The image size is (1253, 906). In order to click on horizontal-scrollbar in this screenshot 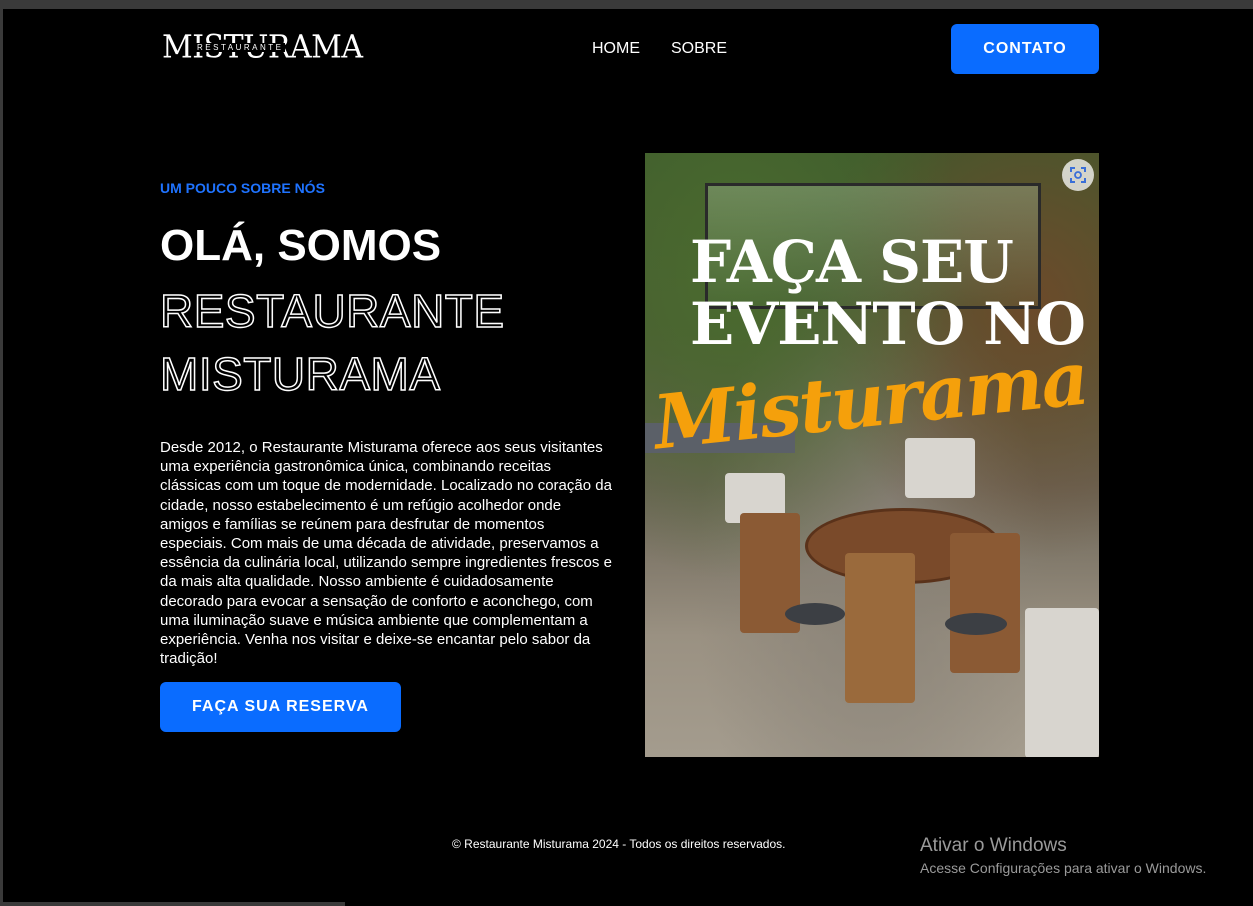, I will do `click(172, 904)`.